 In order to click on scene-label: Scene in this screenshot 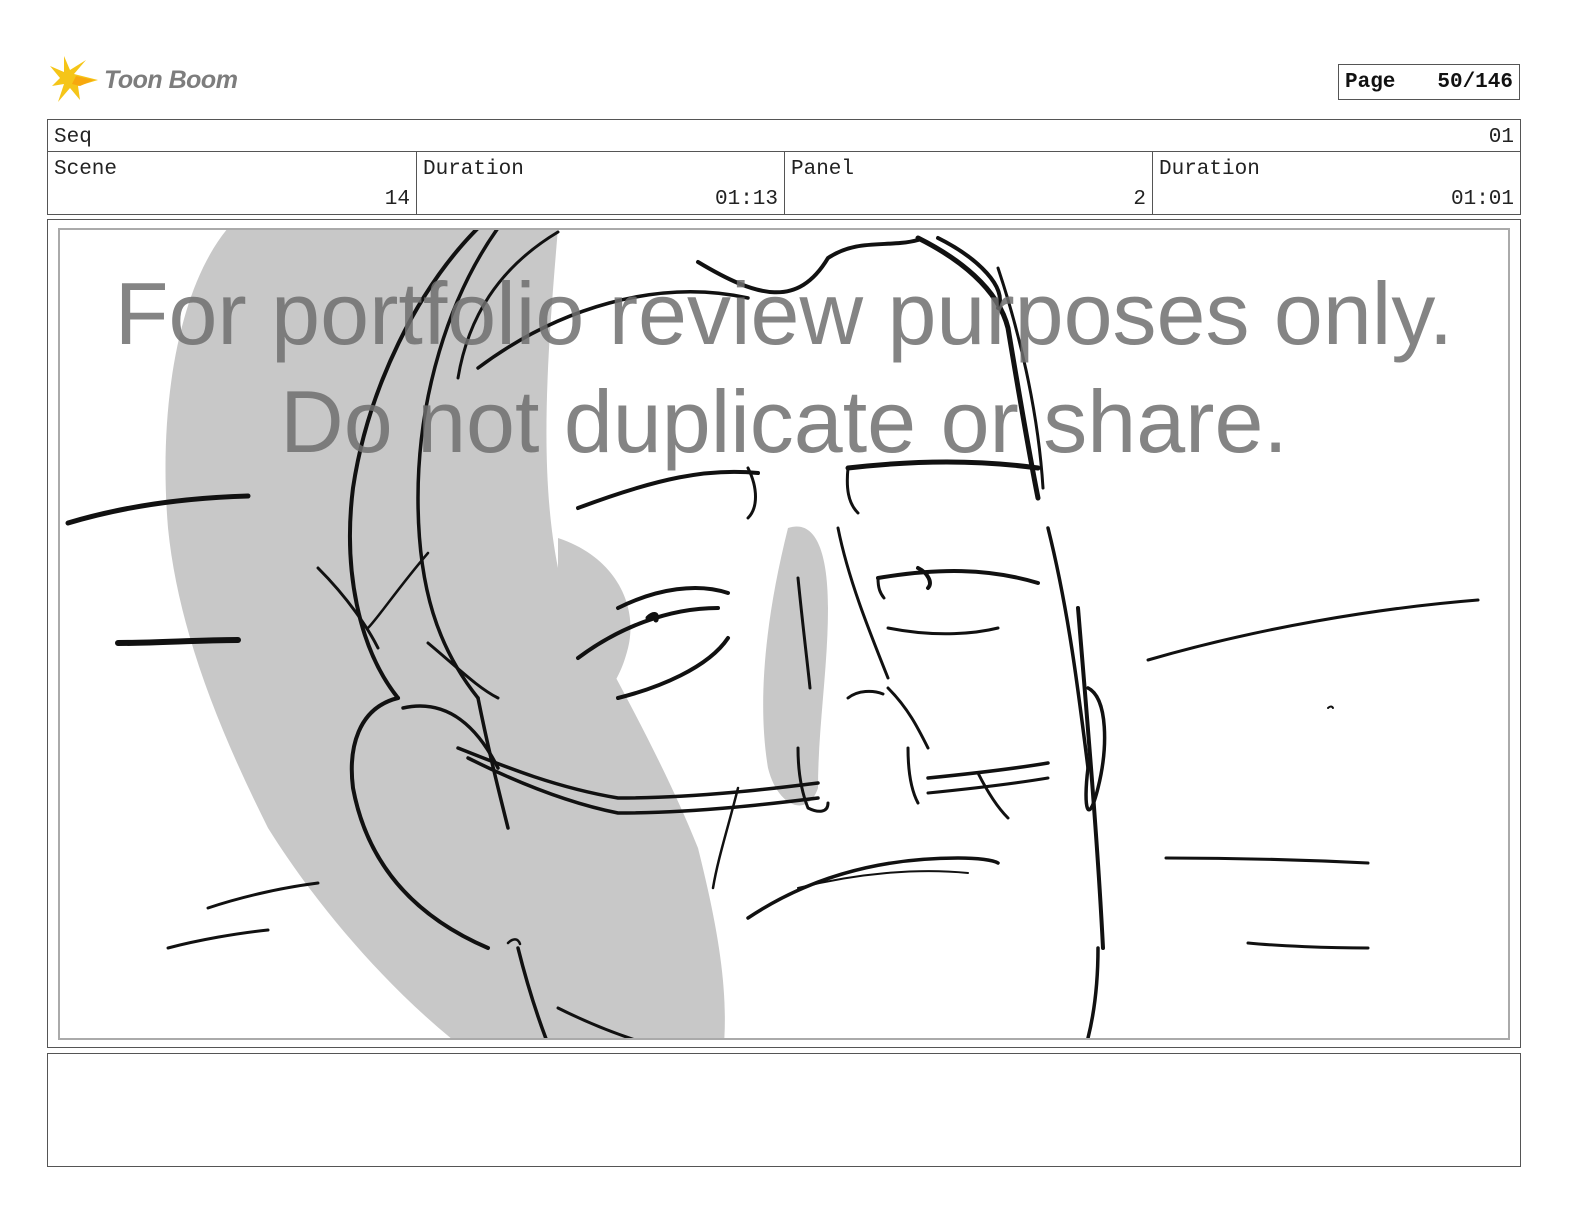, I will do `click(86, 169)`.